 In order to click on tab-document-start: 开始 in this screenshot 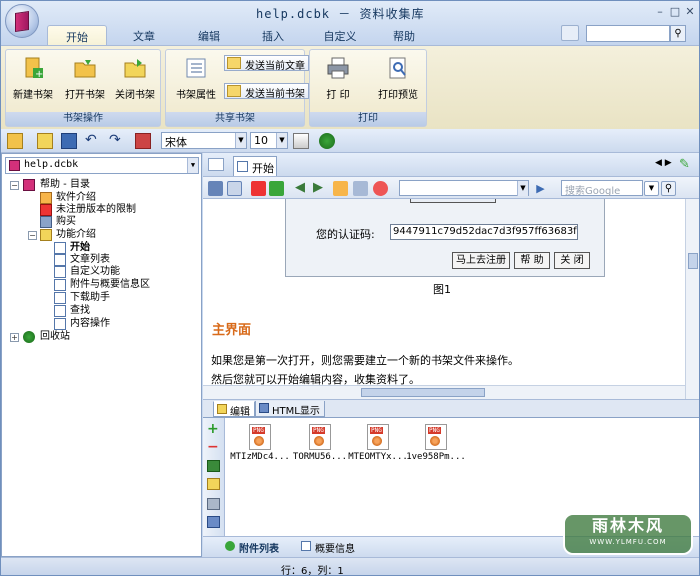, I will do `click(255, 166)`.